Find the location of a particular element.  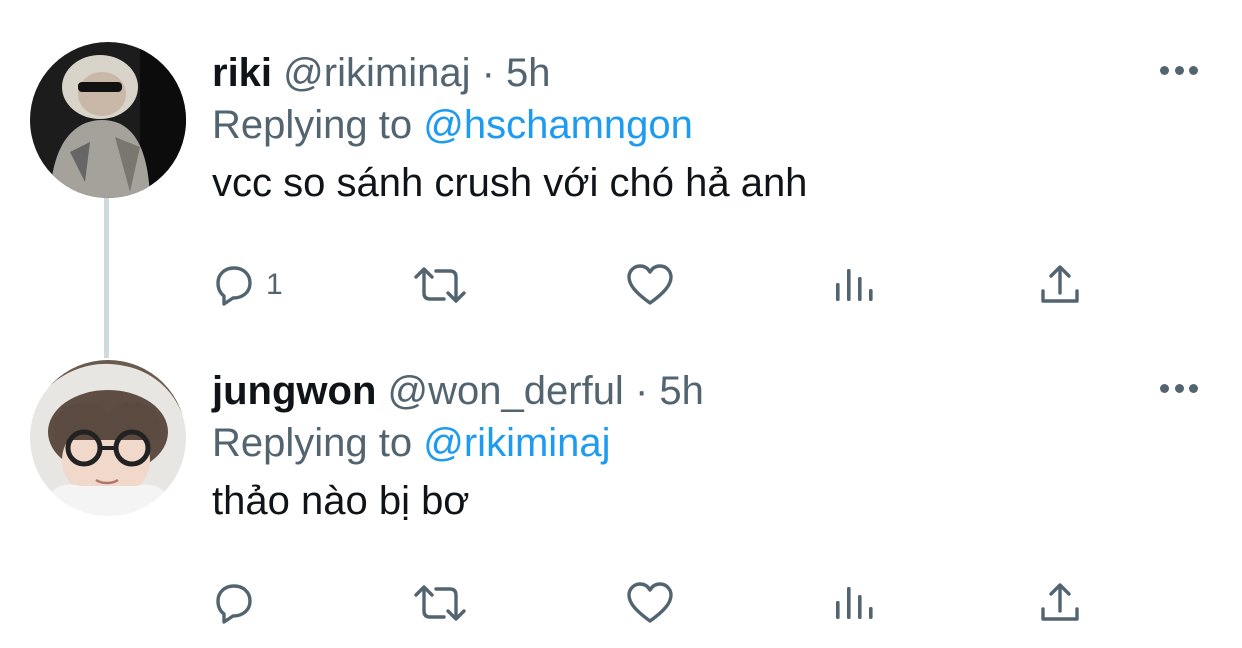

reply-button: 1 is located at coordinates (247, 285).